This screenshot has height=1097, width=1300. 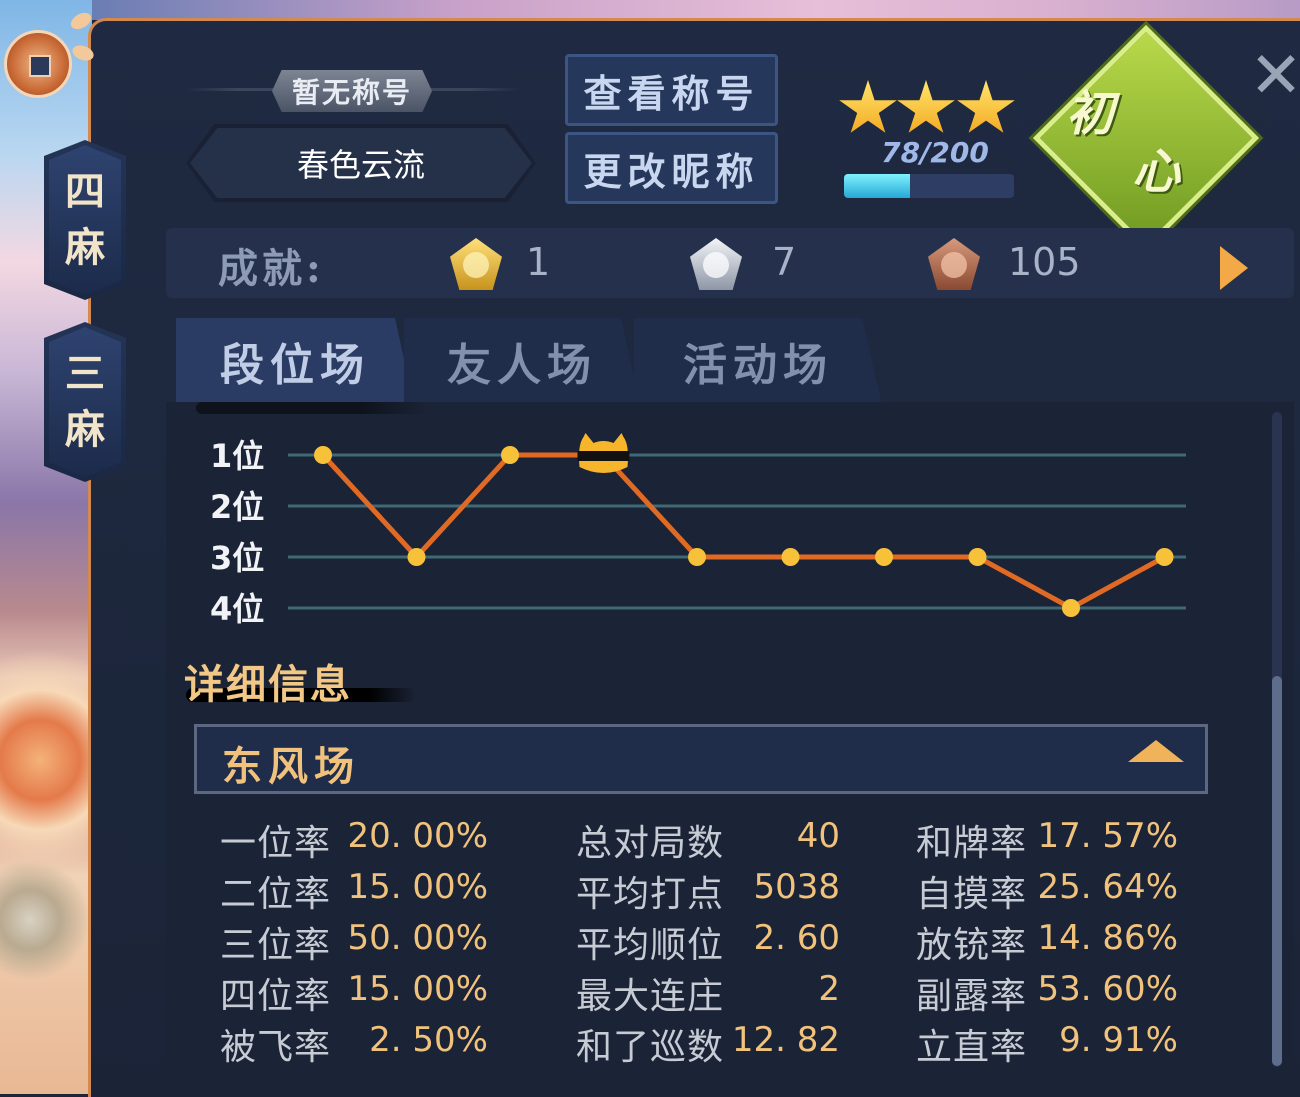 I want to click on stat-value: 9. 91%, so click(x=1118, y=1040).